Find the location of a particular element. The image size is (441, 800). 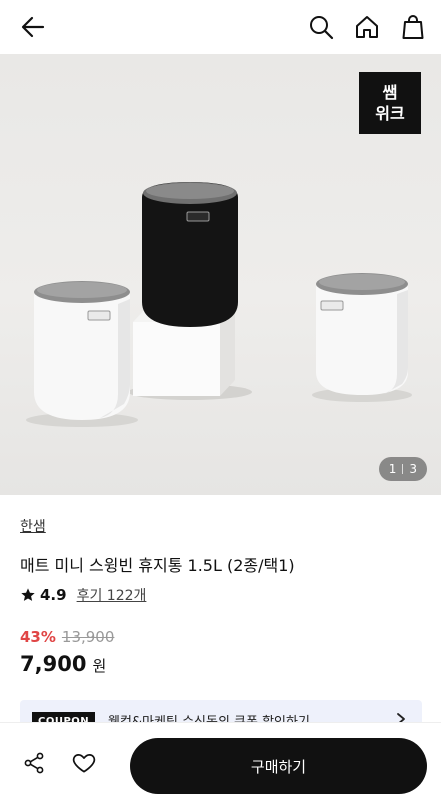

share-icon is located at coordinates (34, 763).